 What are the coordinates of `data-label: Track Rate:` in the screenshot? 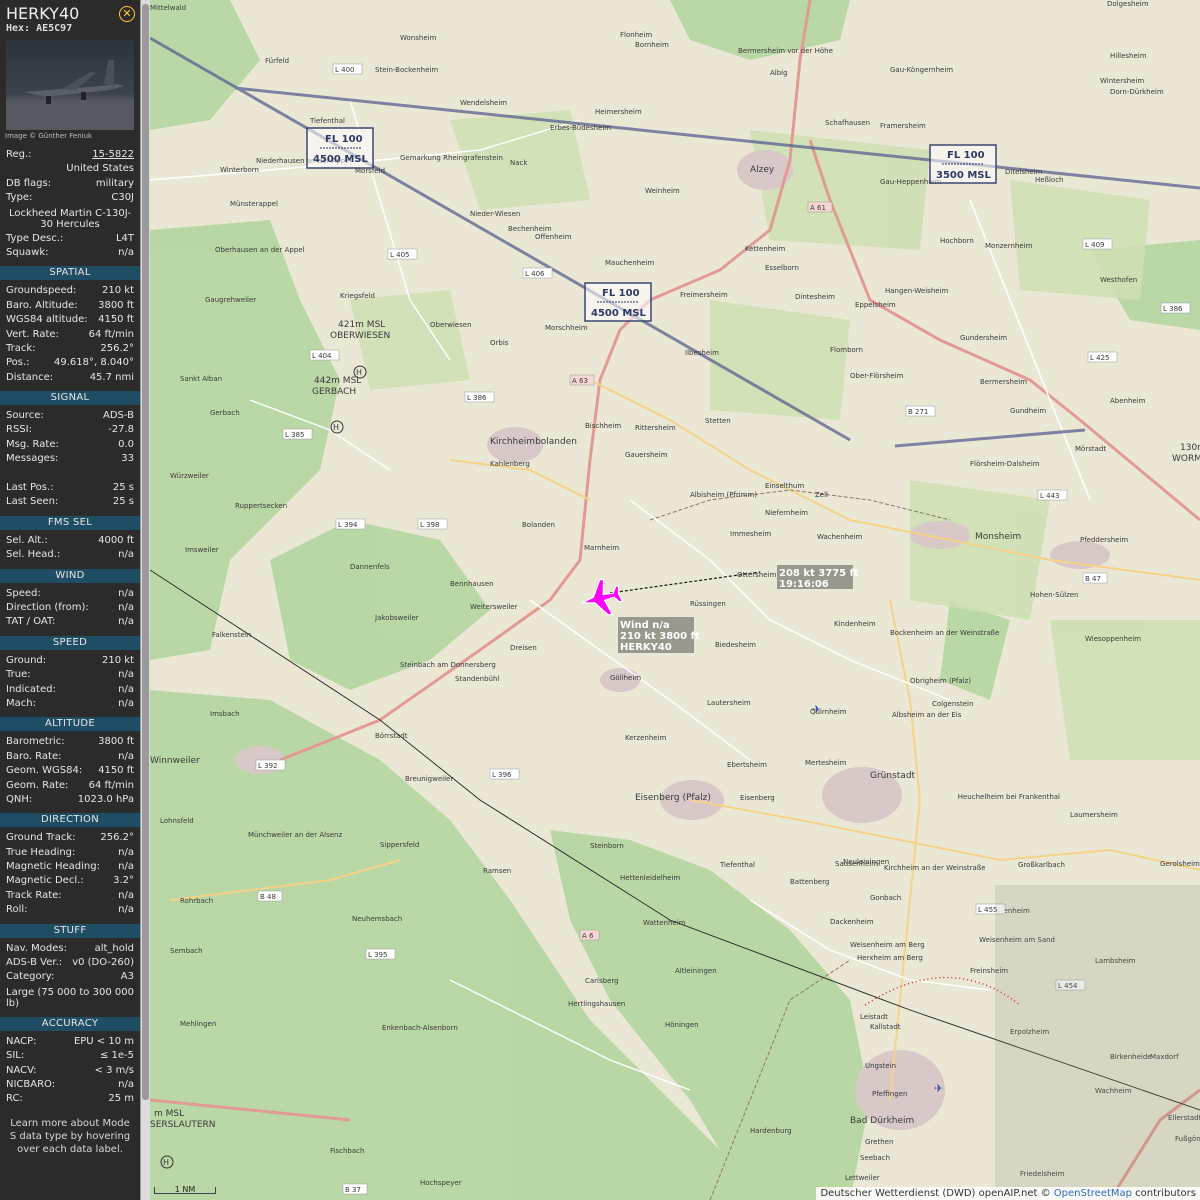 It's located at (34, 896).